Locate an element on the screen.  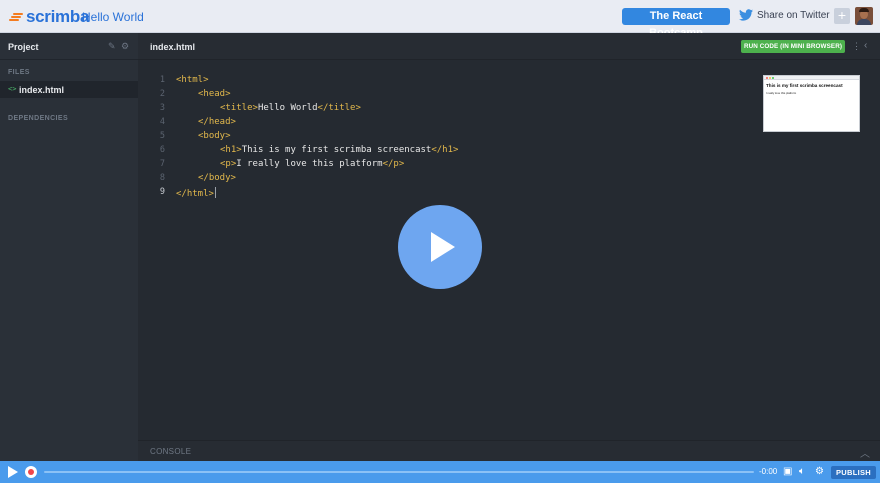
time-display: -0:00 is located at coordinates (768, 471).